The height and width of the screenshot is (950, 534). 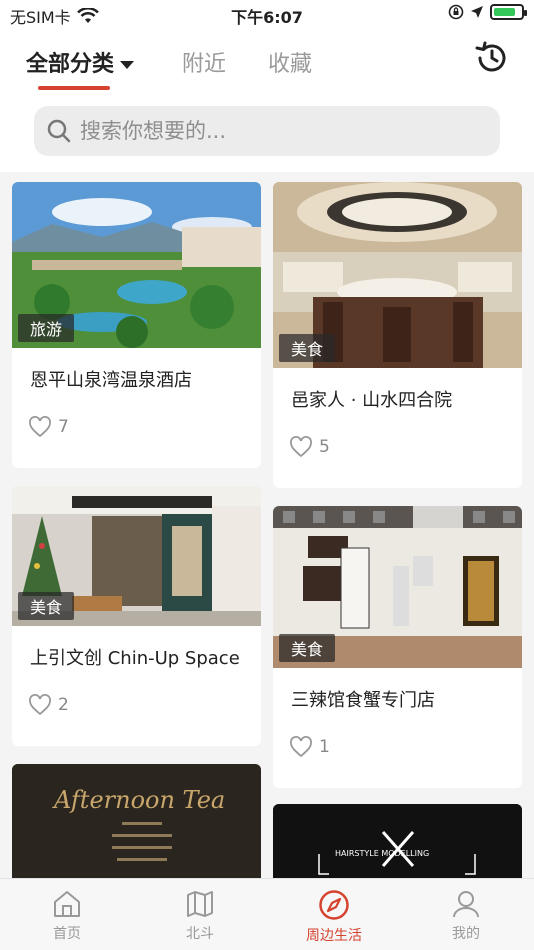 I want to click on bottom-tab-bar: 首页 北斗 周边生活 我的, so click(x=267, y=914).